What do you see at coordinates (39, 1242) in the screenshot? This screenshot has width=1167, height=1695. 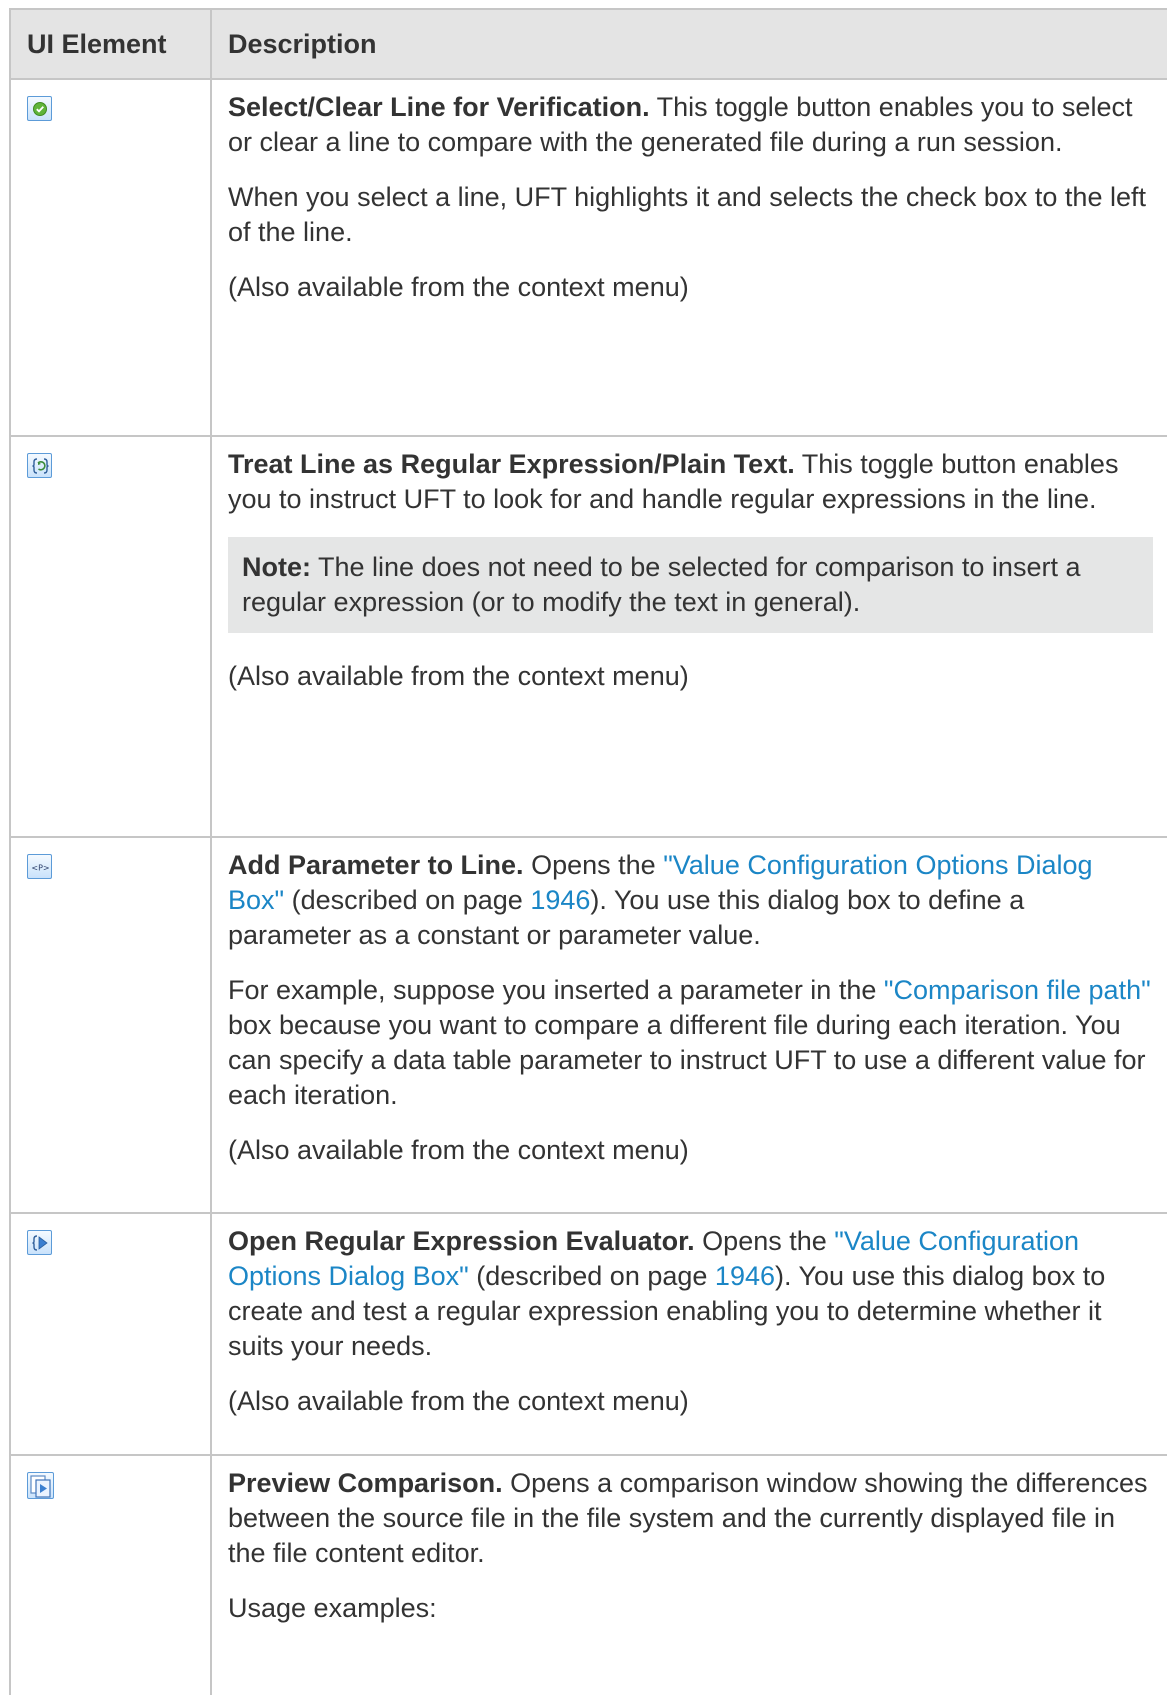 I see `regex-evaluator-icon` at bounding box center [39, 1242].